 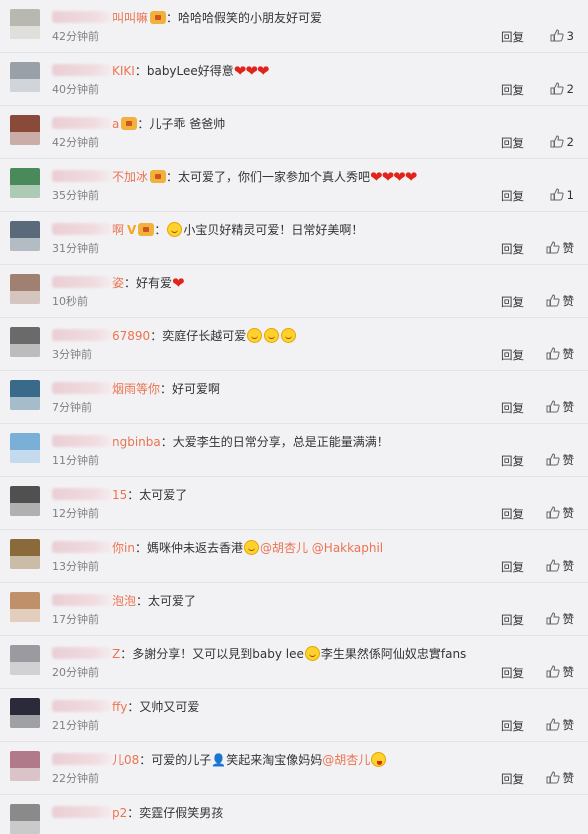 What do you see at coordinates (251, 547) in the screenshot?
I see `smile-emoji-icon` at bounding box center [251, 547].